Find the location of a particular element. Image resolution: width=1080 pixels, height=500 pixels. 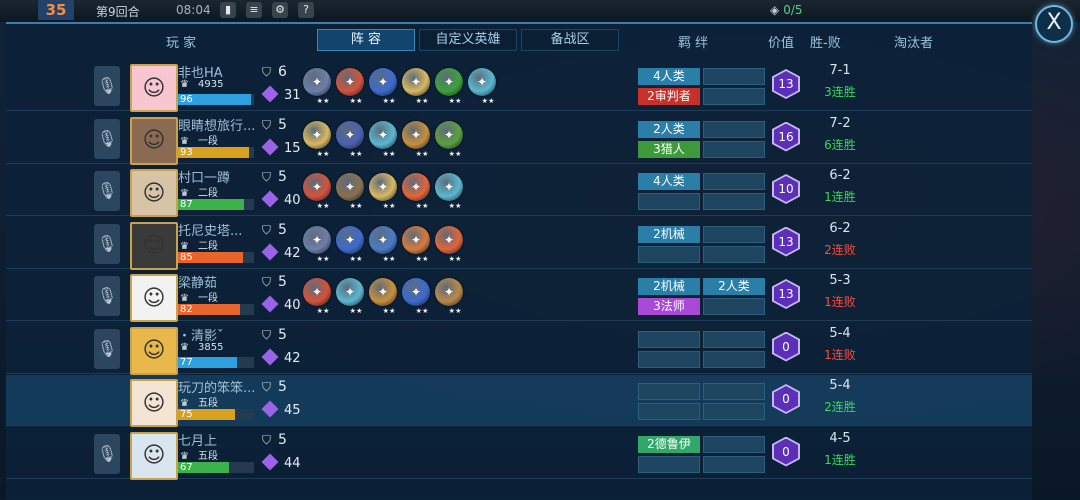

win-loss-record: 7-1 is located at coordinates (840, 70).